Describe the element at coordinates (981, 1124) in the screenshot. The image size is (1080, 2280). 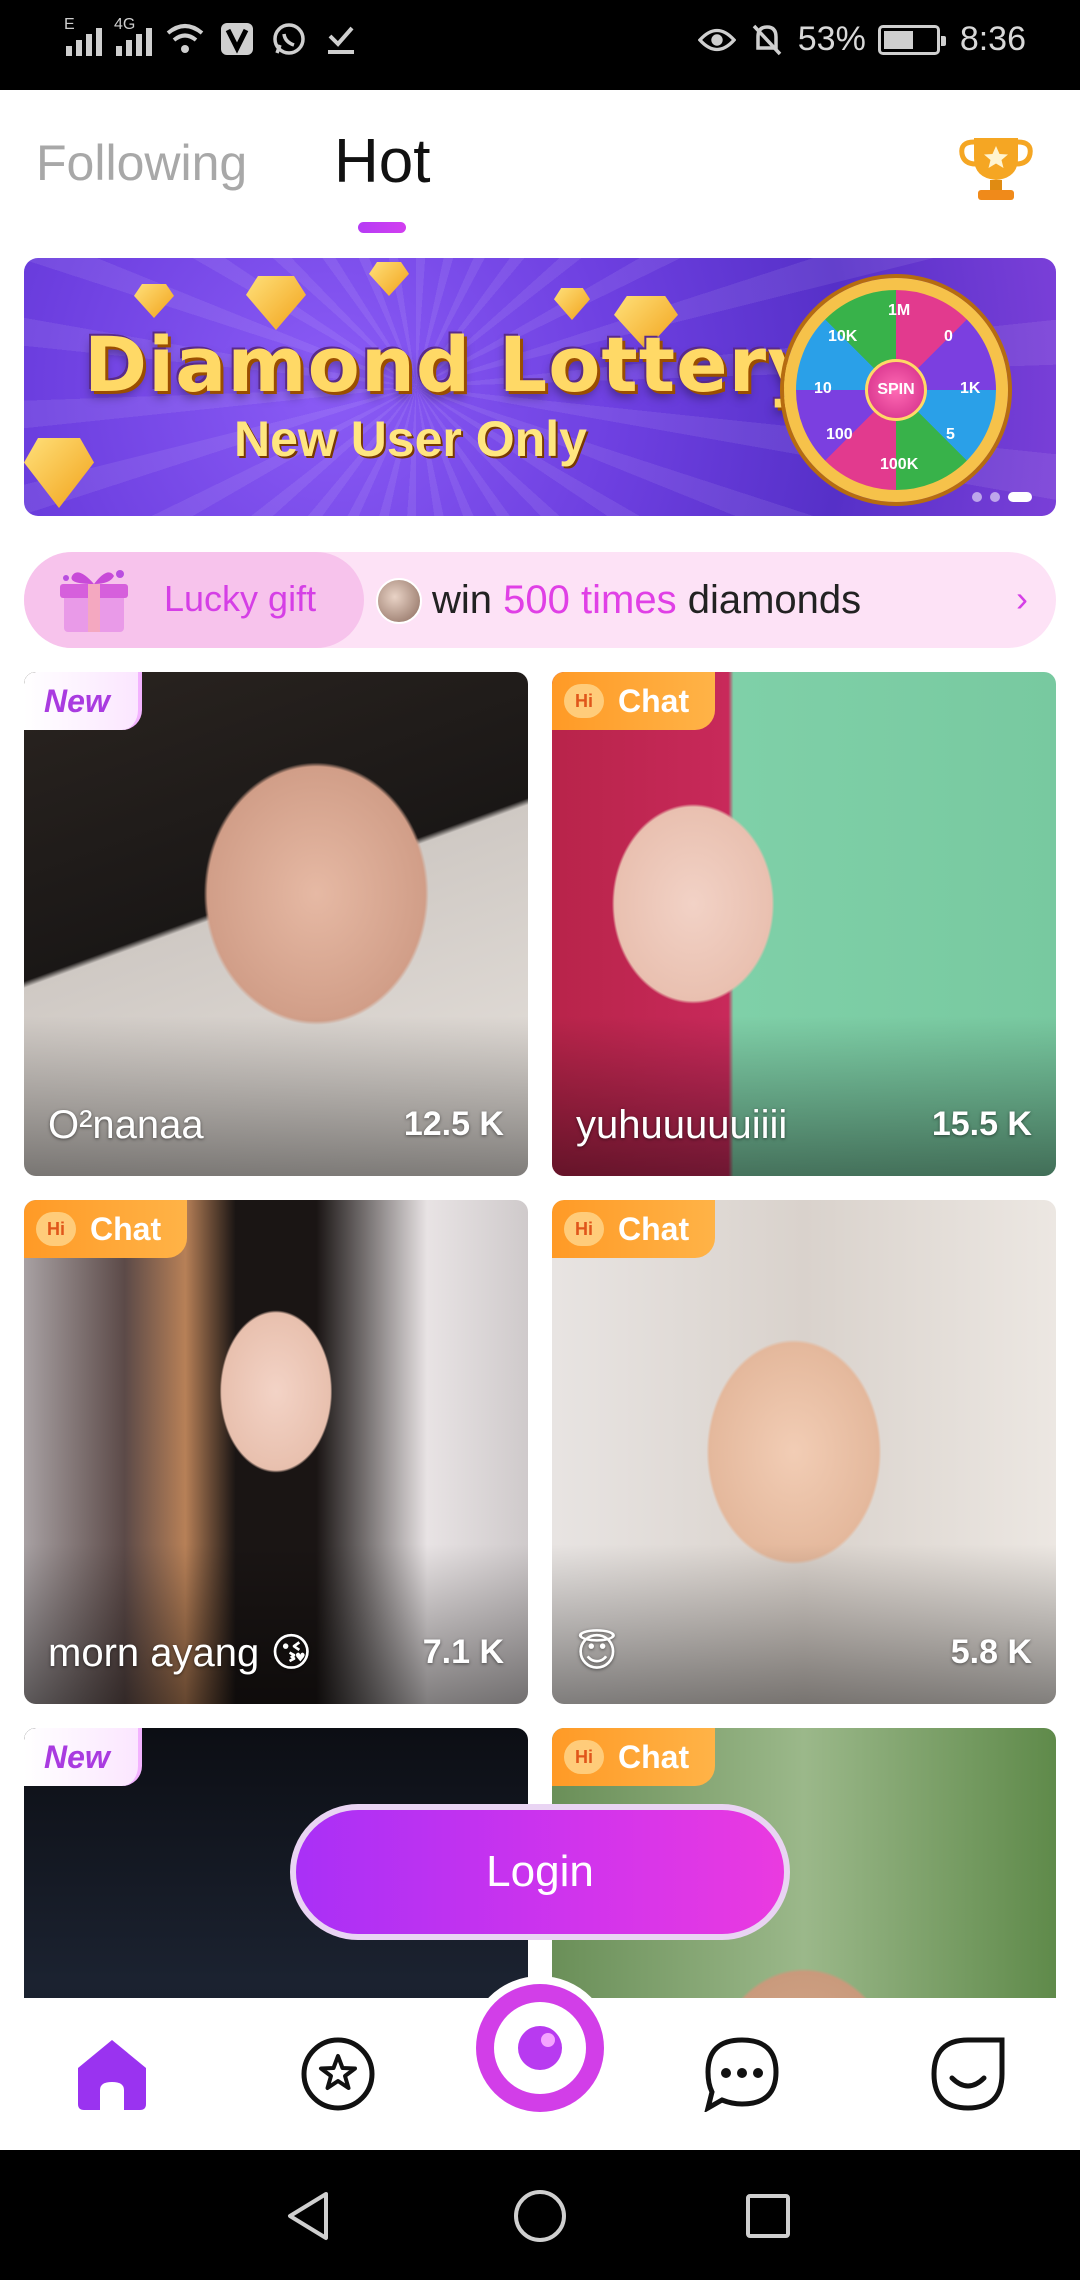
I see `viewer-count: 15.5 K` at that location.